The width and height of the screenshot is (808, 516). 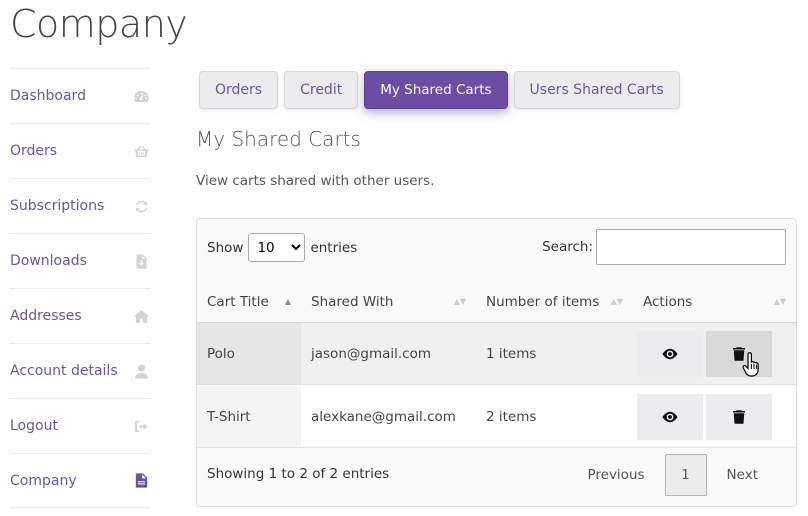 What do you see at coordinates (141, 96) in the screenshot?
I see `dashboard-icon` at bounding box center [141, 96].